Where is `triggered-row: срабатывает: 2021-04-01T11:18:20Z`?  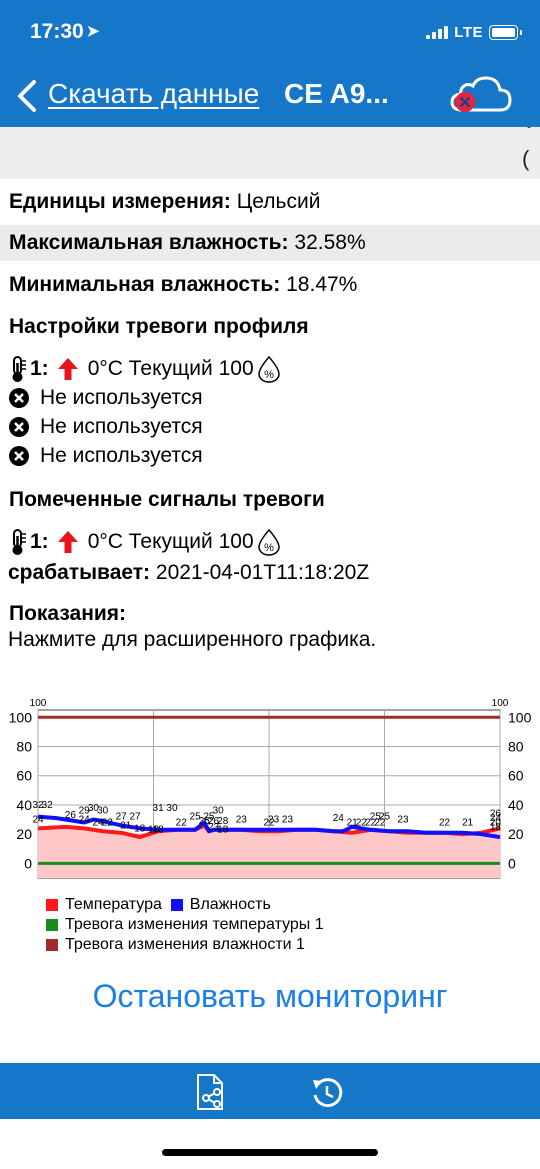
triggered-row: срабатывает: 2021-04-01T11:18:20Z is located at coordinates (188, 573).